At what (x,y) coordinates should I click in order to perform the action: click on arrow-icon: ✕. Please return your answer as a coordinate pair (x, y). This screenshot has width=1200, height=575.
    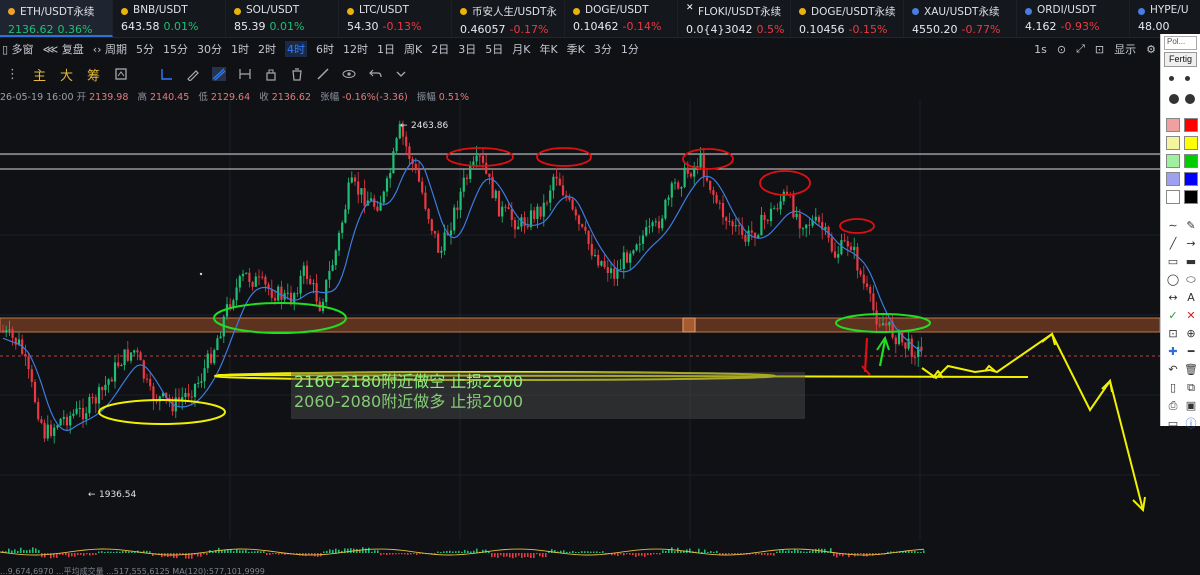
    Looking at the image, I should click on (1191, 316).